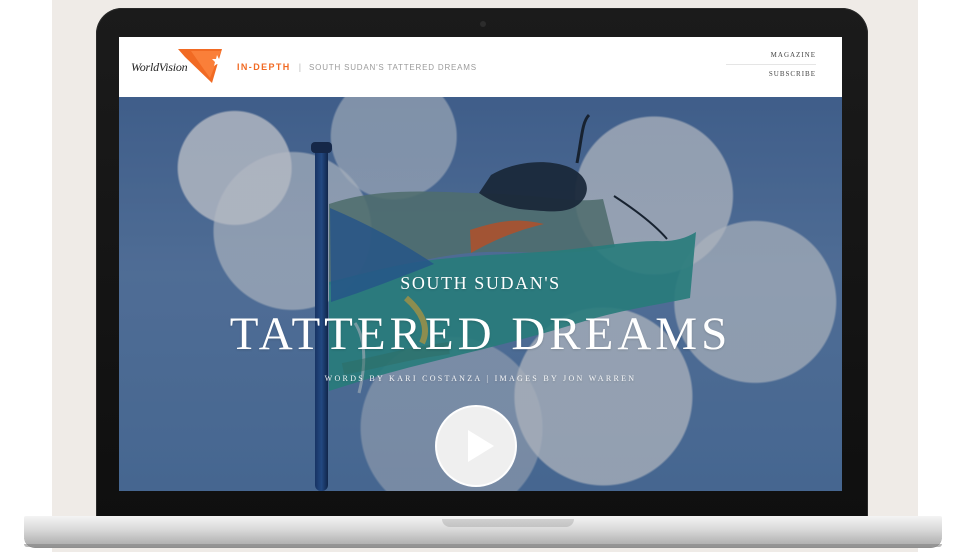  Describe the element at coordinates (483, 545) in the screenshot. I see `laptop-lip` at that location.